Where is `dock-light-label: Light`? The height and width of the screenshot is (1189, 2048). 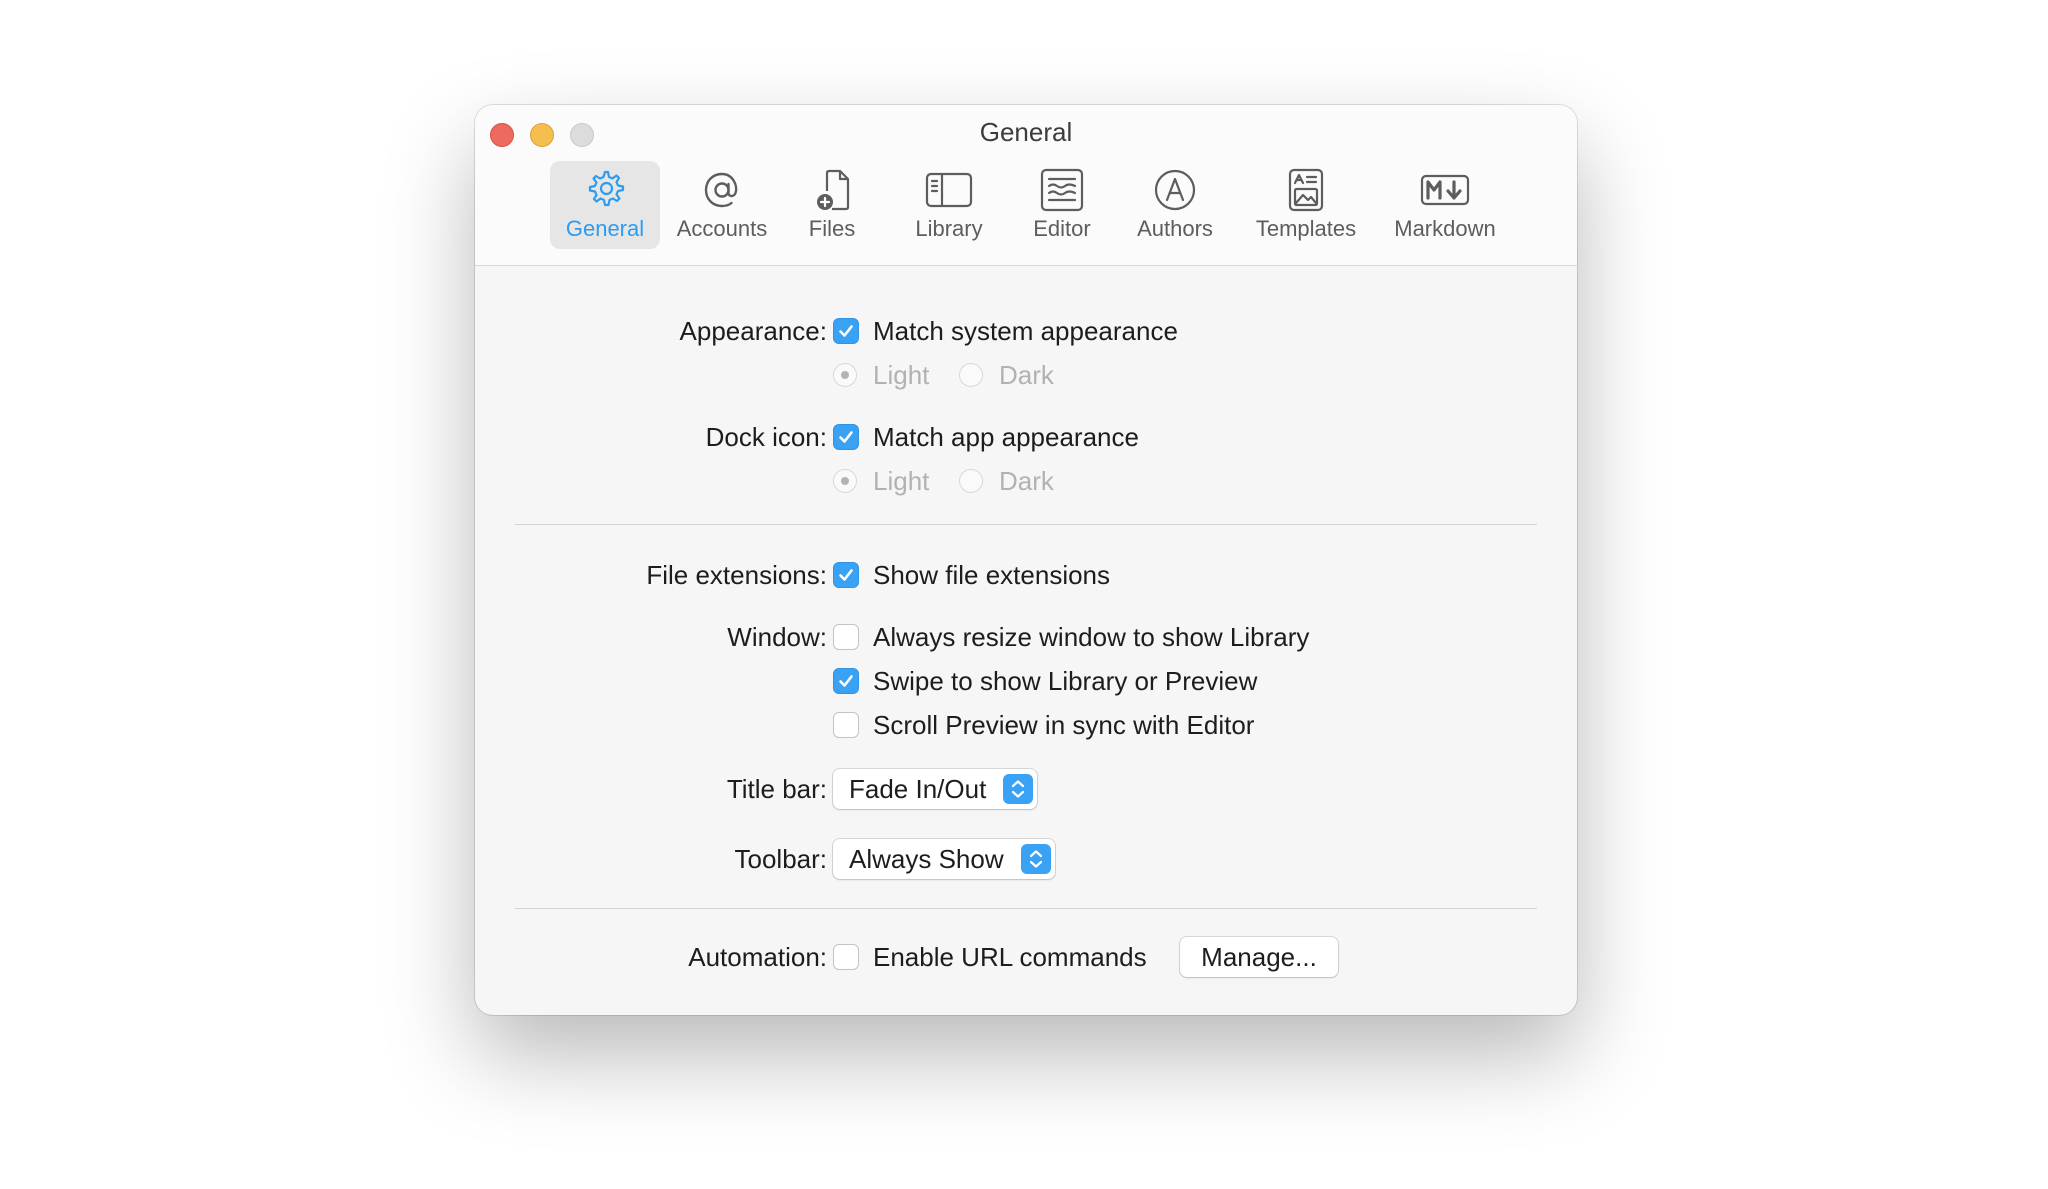 dock-light-label: Light is located at coordinates (901, 481).